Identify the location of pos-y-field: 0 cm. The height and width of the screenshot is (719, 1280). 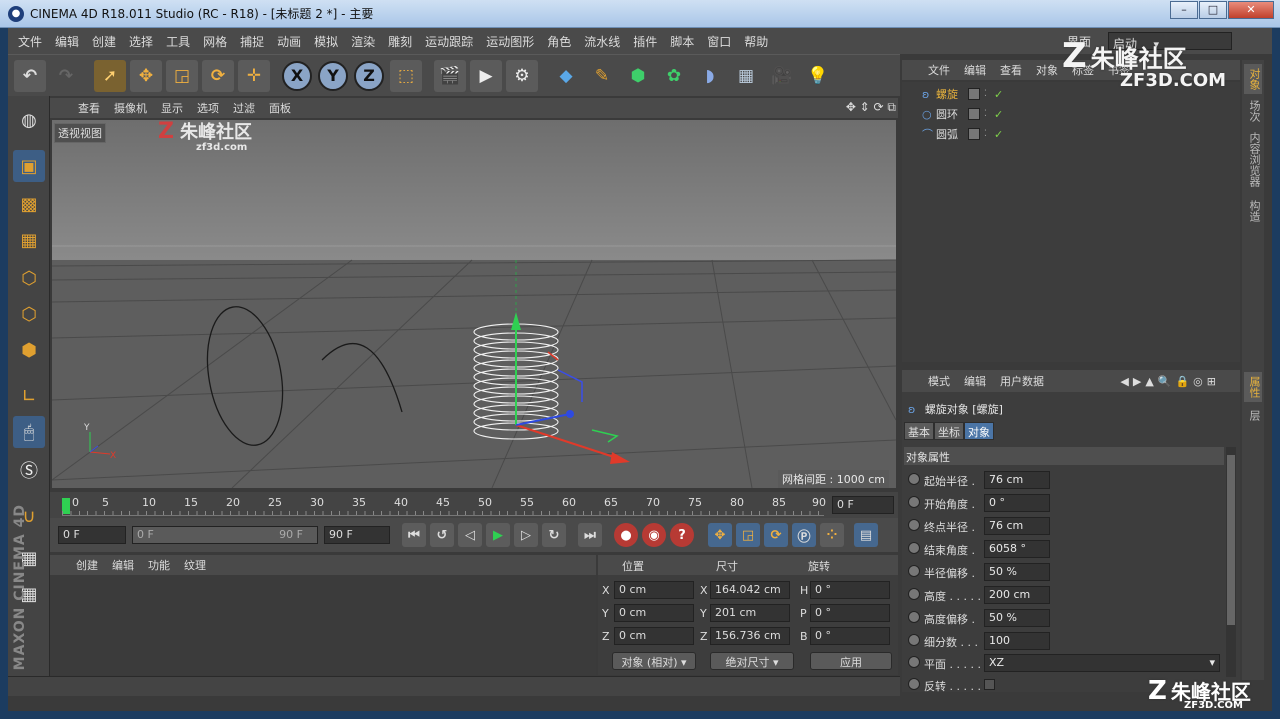
(654, 613).